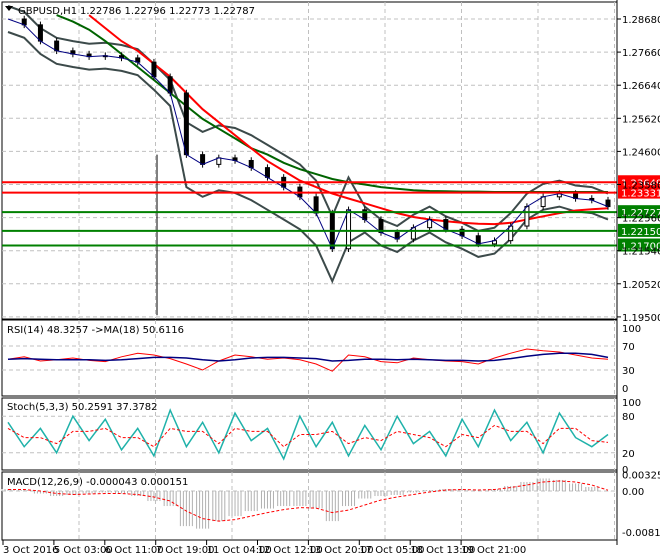  Describe the element at coordinates (641, 533) in the screenshot. I see `macd-tick-label: -0.008171` at that location.